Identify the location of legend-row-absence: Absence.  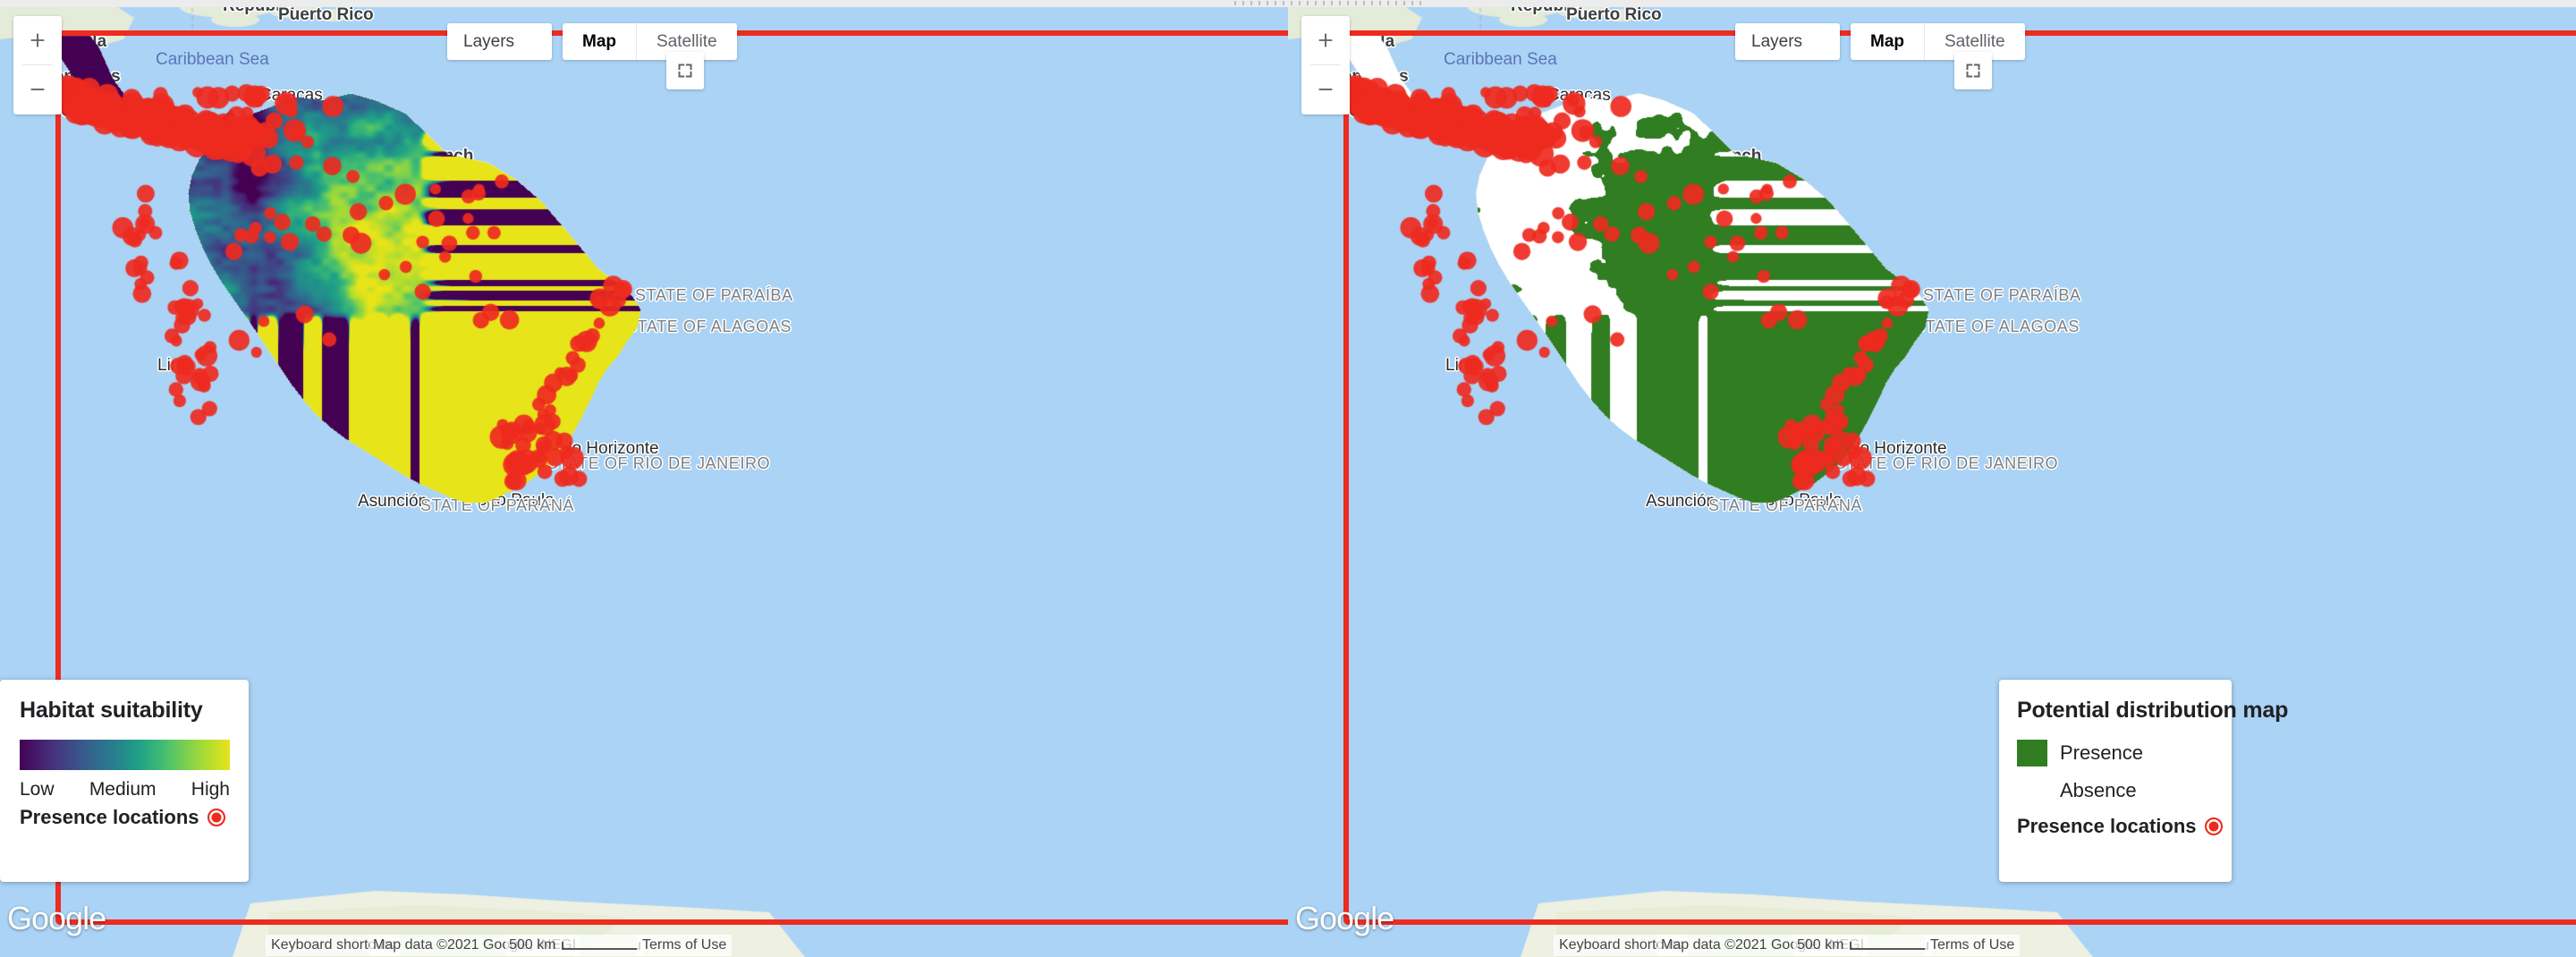
(2124, 790).